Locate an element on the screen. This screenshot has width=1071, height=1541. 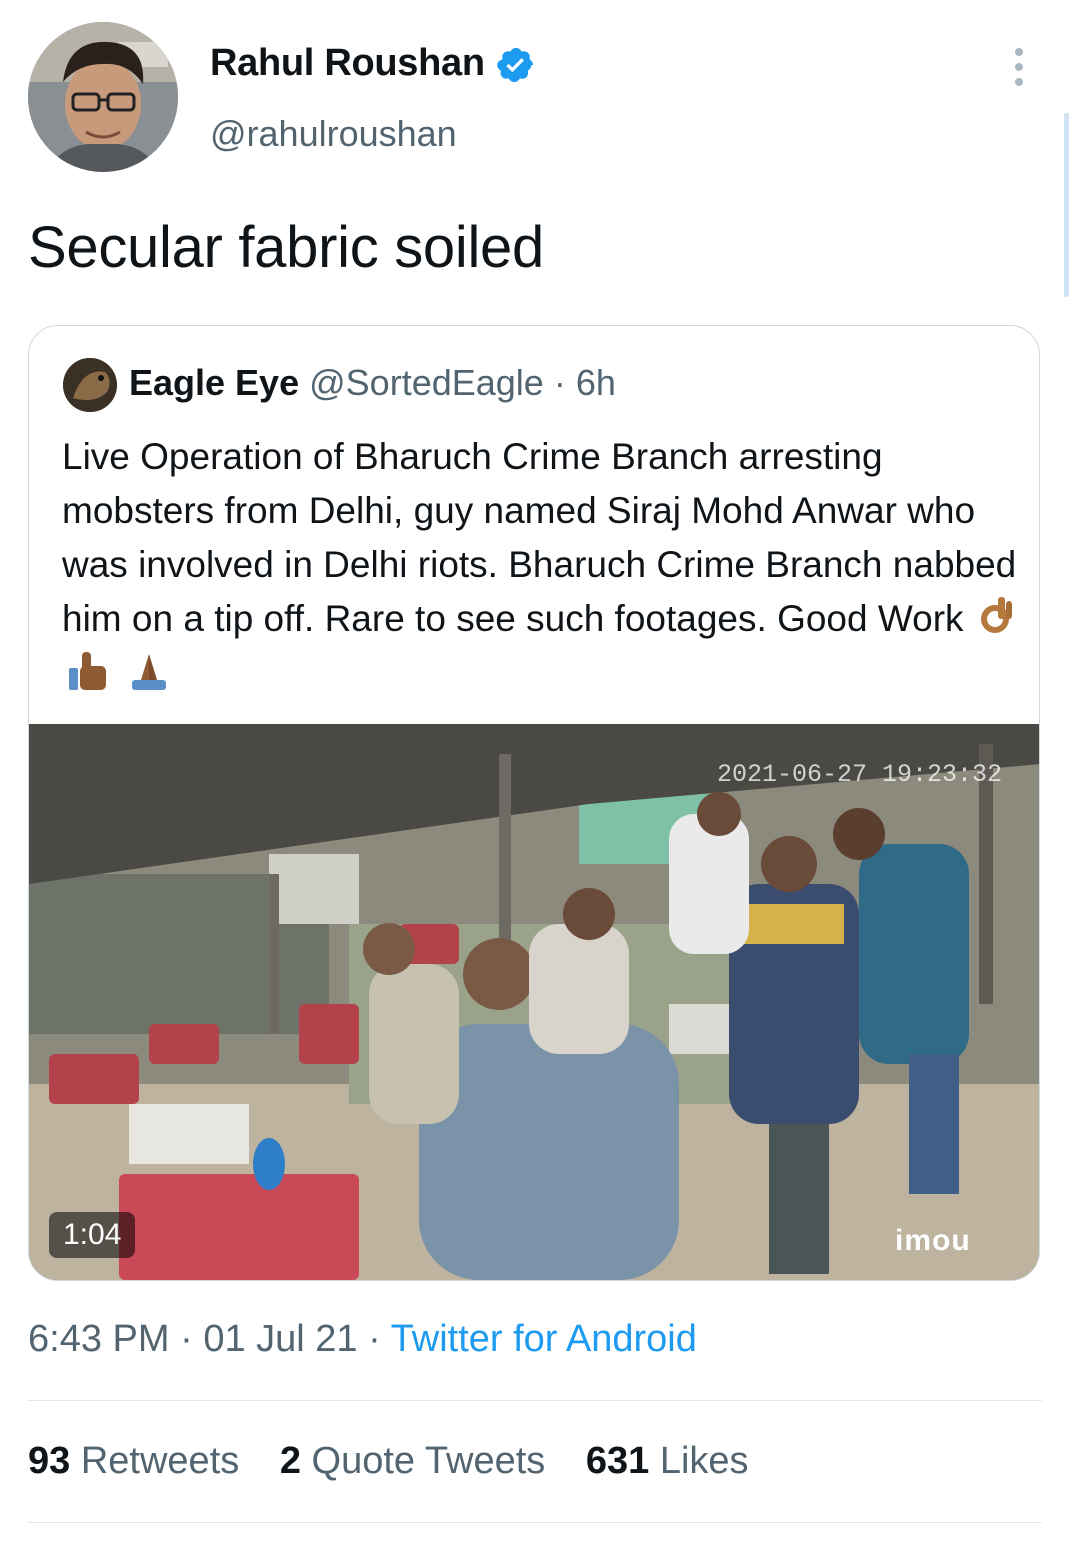
quote-tweets-label: Quote Tweets is located at coordinates (428, 1461).